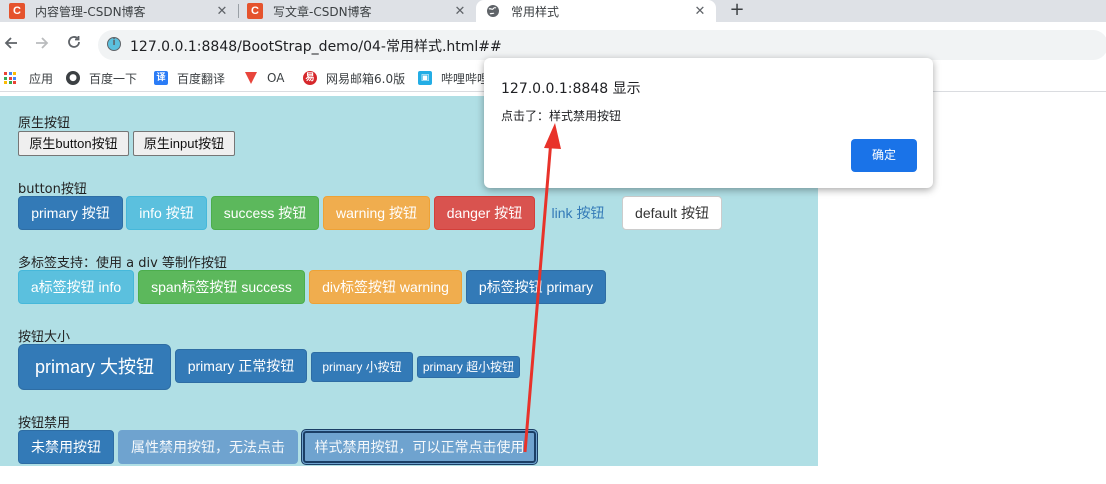 The width and height of the screenshot is (1106, 484). Describe the element at coordinates (419, 447) in the screenshot. I see `class-disabled-button: 样式禁用按钮，可以正常点击使用` at that location.